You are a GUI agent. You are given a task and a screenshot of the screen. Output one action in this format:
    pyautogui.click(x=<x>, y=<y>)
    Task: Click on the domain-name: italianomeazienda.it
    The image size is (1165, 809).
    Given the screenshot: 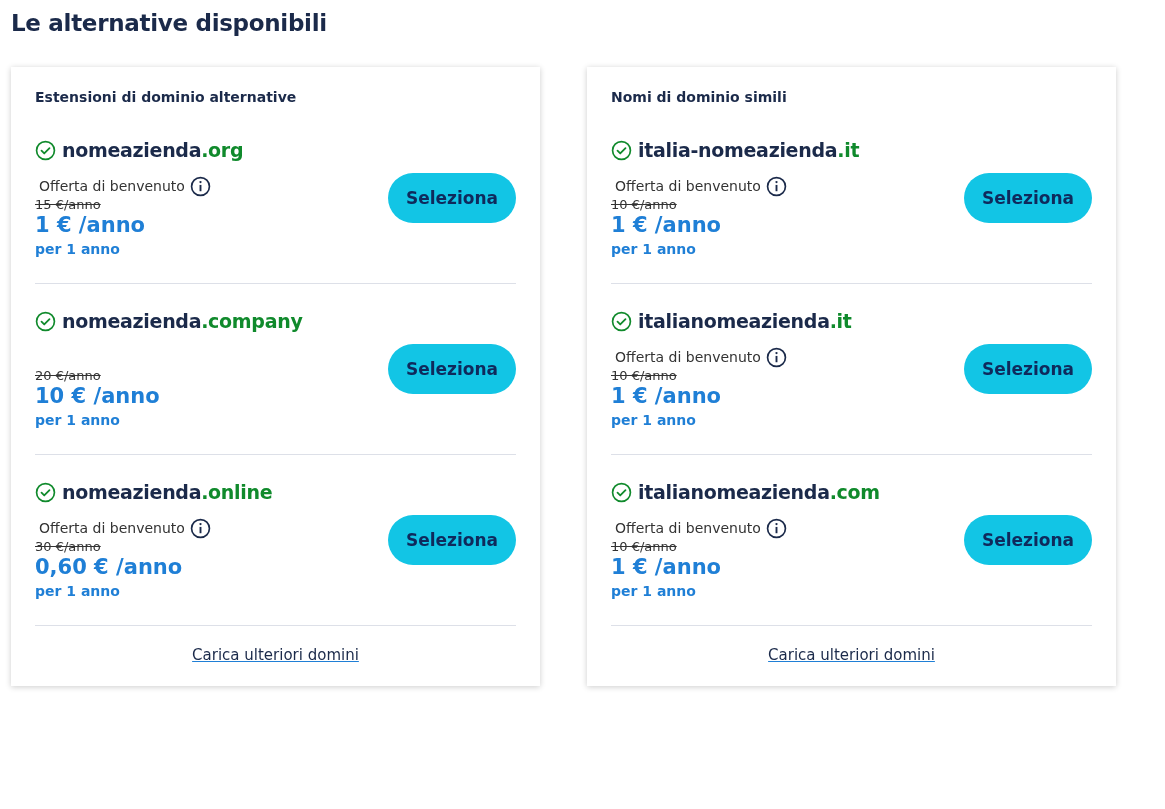 What is the action you would take?
    pyautogui.click(x=745, y=321)
    